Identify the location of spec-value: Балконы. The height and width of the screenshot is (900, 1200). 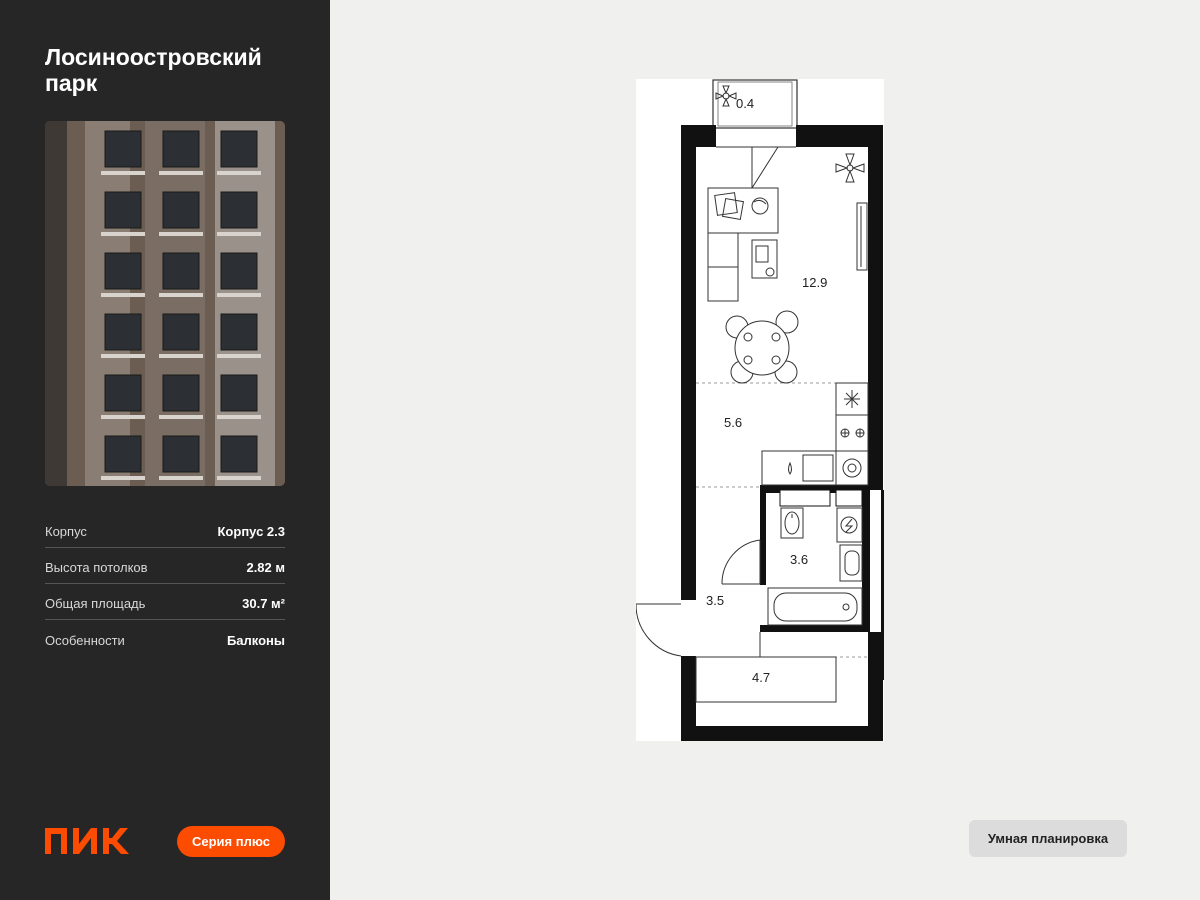
(255, 640).